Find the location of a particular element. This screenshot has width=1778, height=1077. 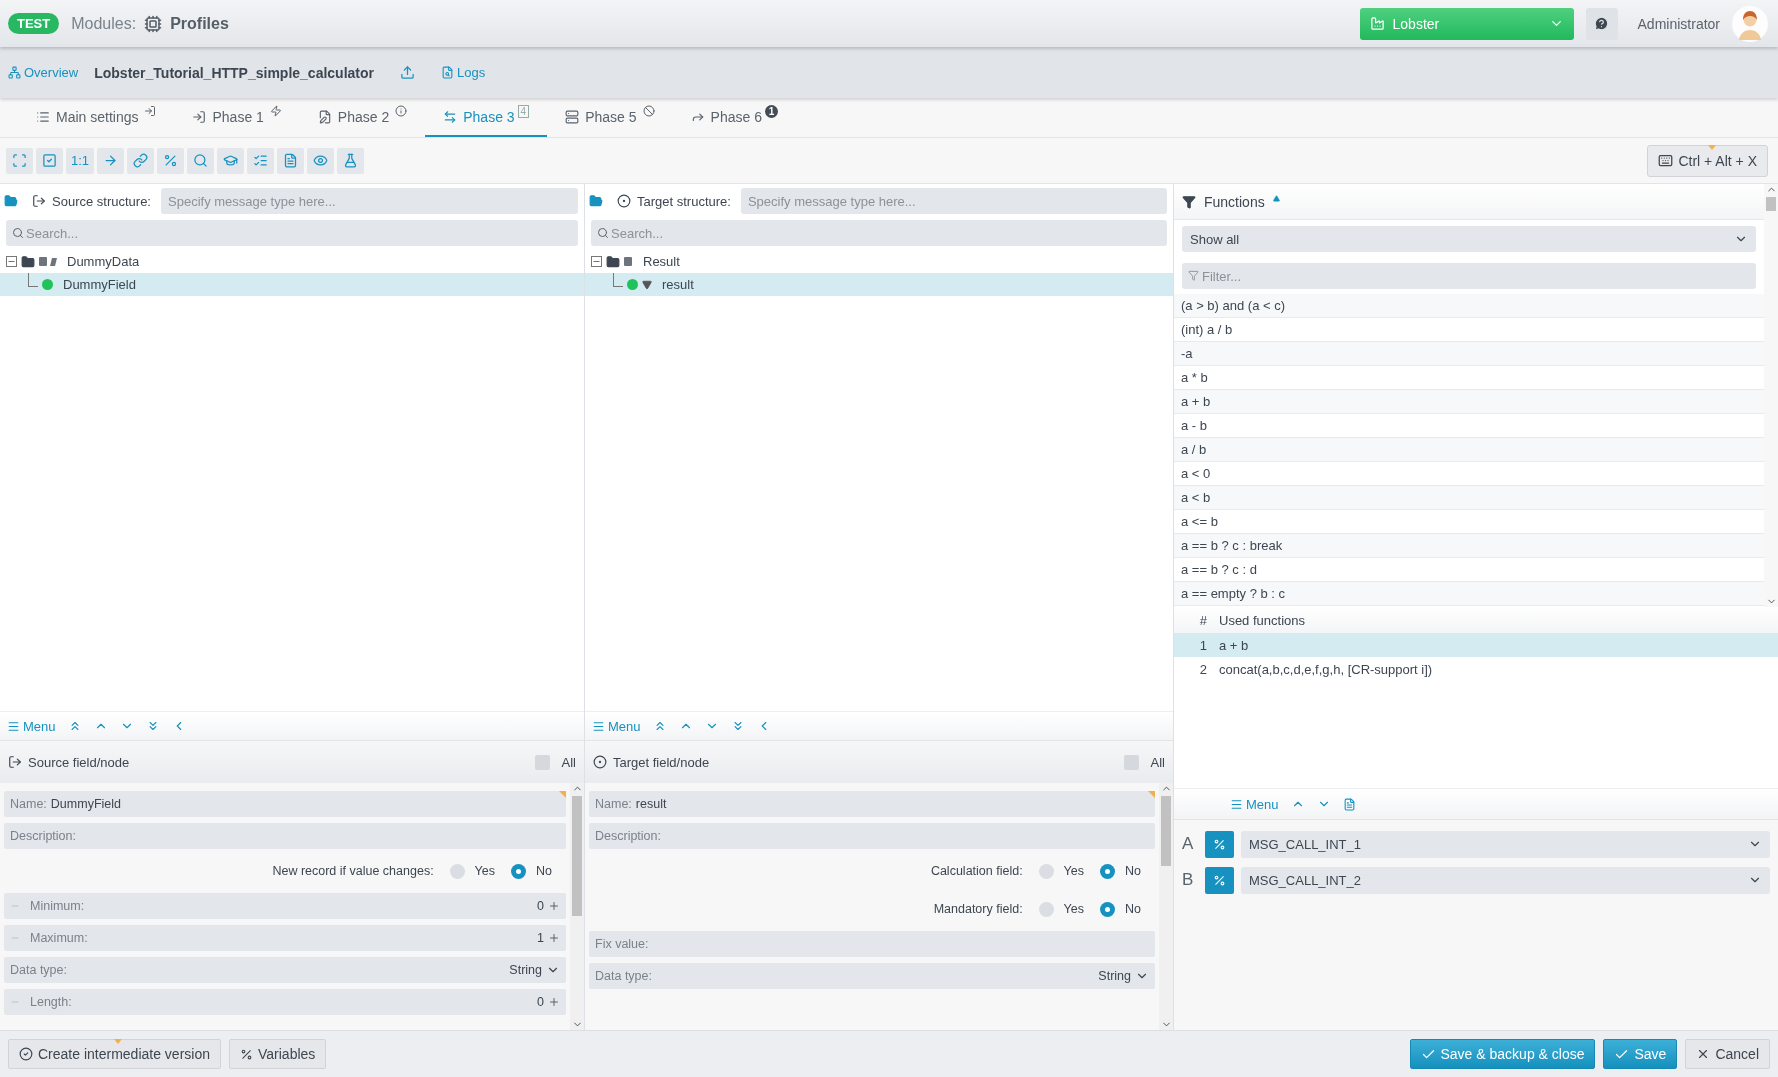

function-item: a + b is located at coordinates (1469, 402).